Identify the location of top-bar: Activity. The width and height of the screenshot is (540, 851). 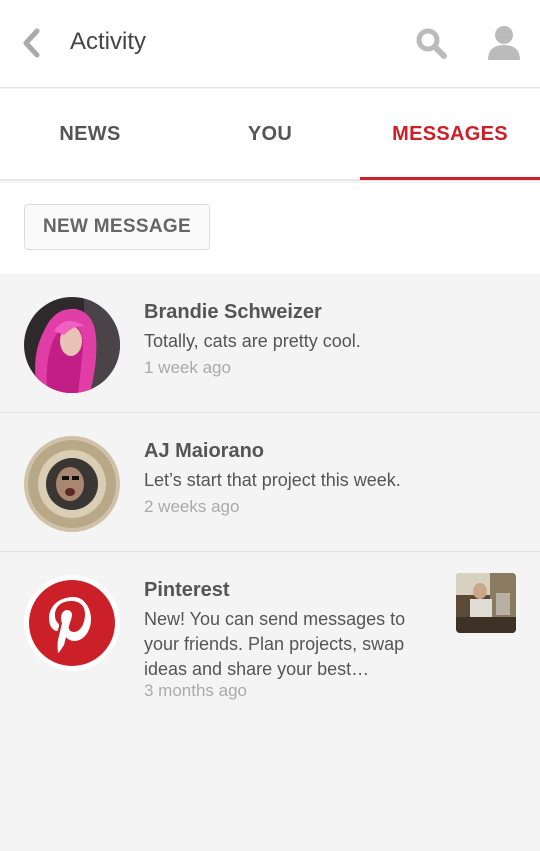
(270, 44).